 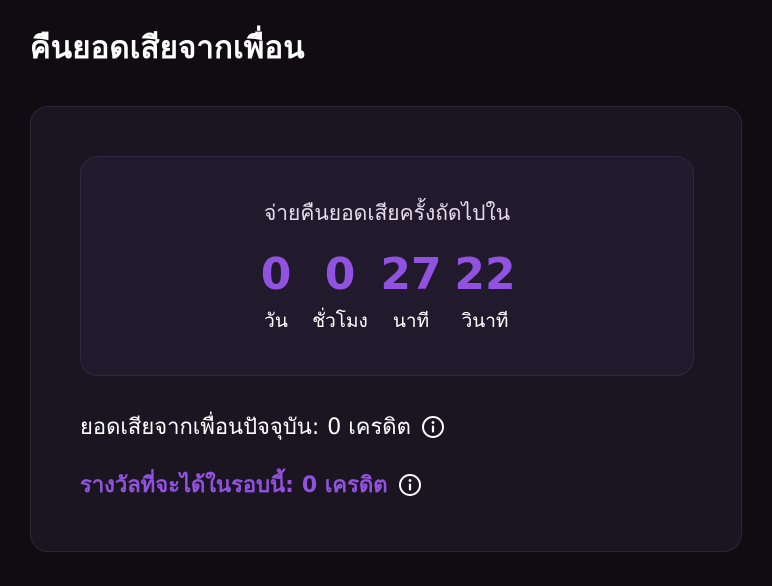 What do you see at coordinates (276, 274) in the screenshot?
I see `timer-days-value: 0` at bounding box center [276, 274].